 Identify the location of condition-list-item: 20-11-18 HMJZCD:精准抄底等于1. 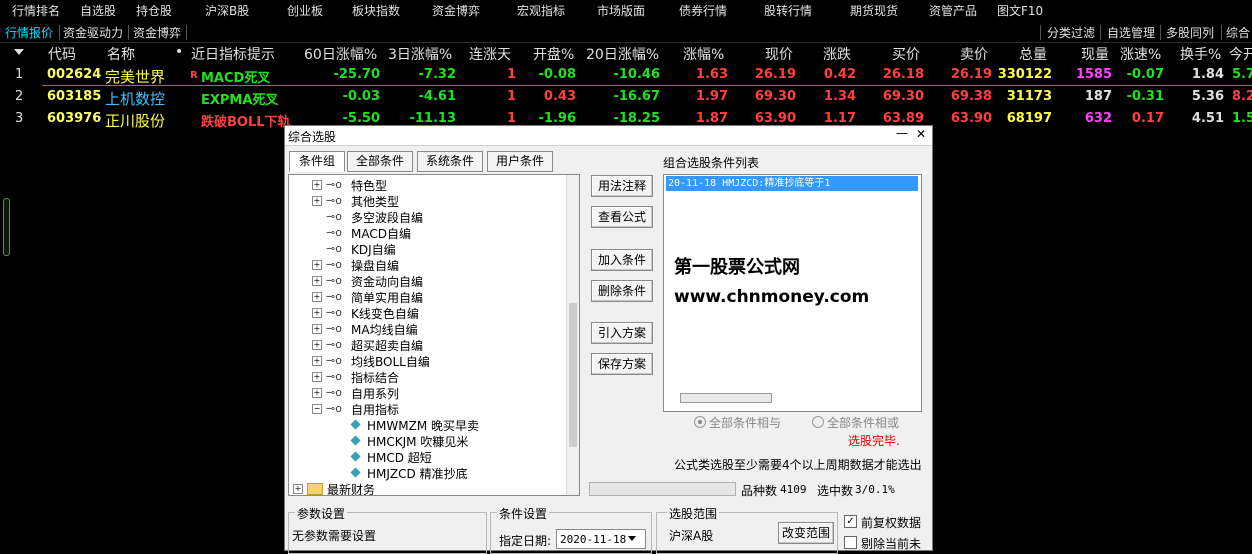
(792, 183).